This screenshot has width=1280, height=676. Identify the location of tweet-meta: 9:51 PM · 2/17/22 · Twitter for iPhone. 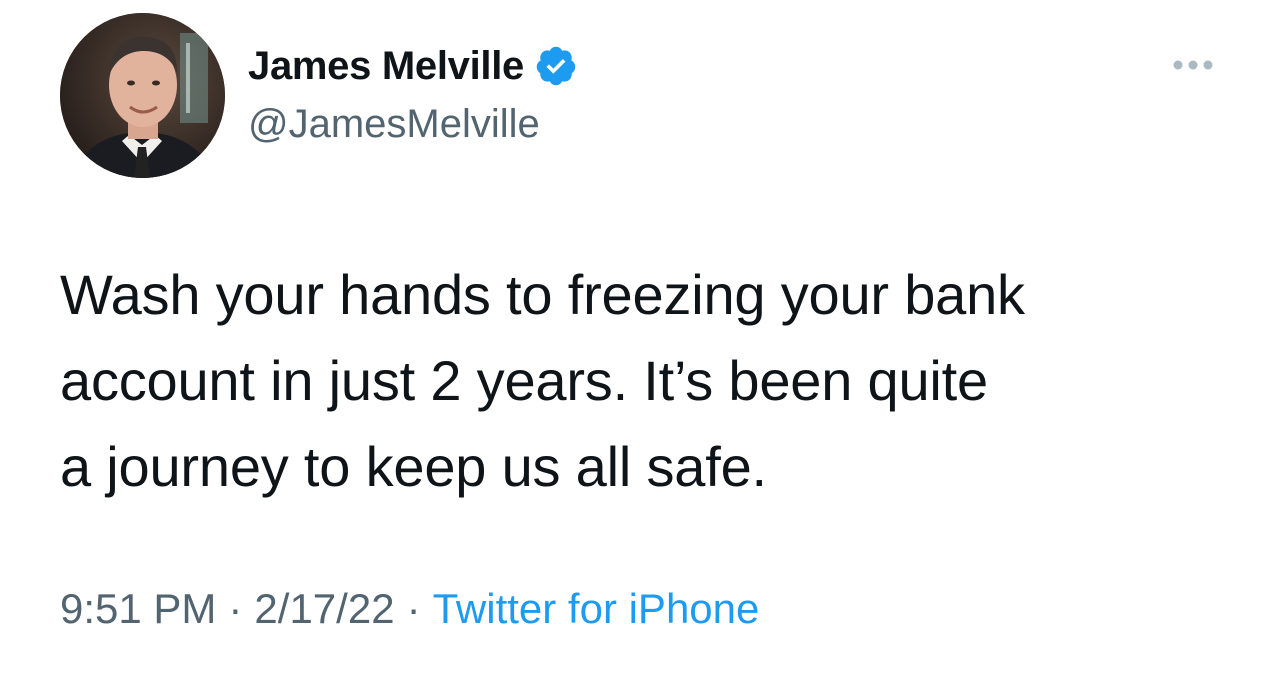
(409, 609).